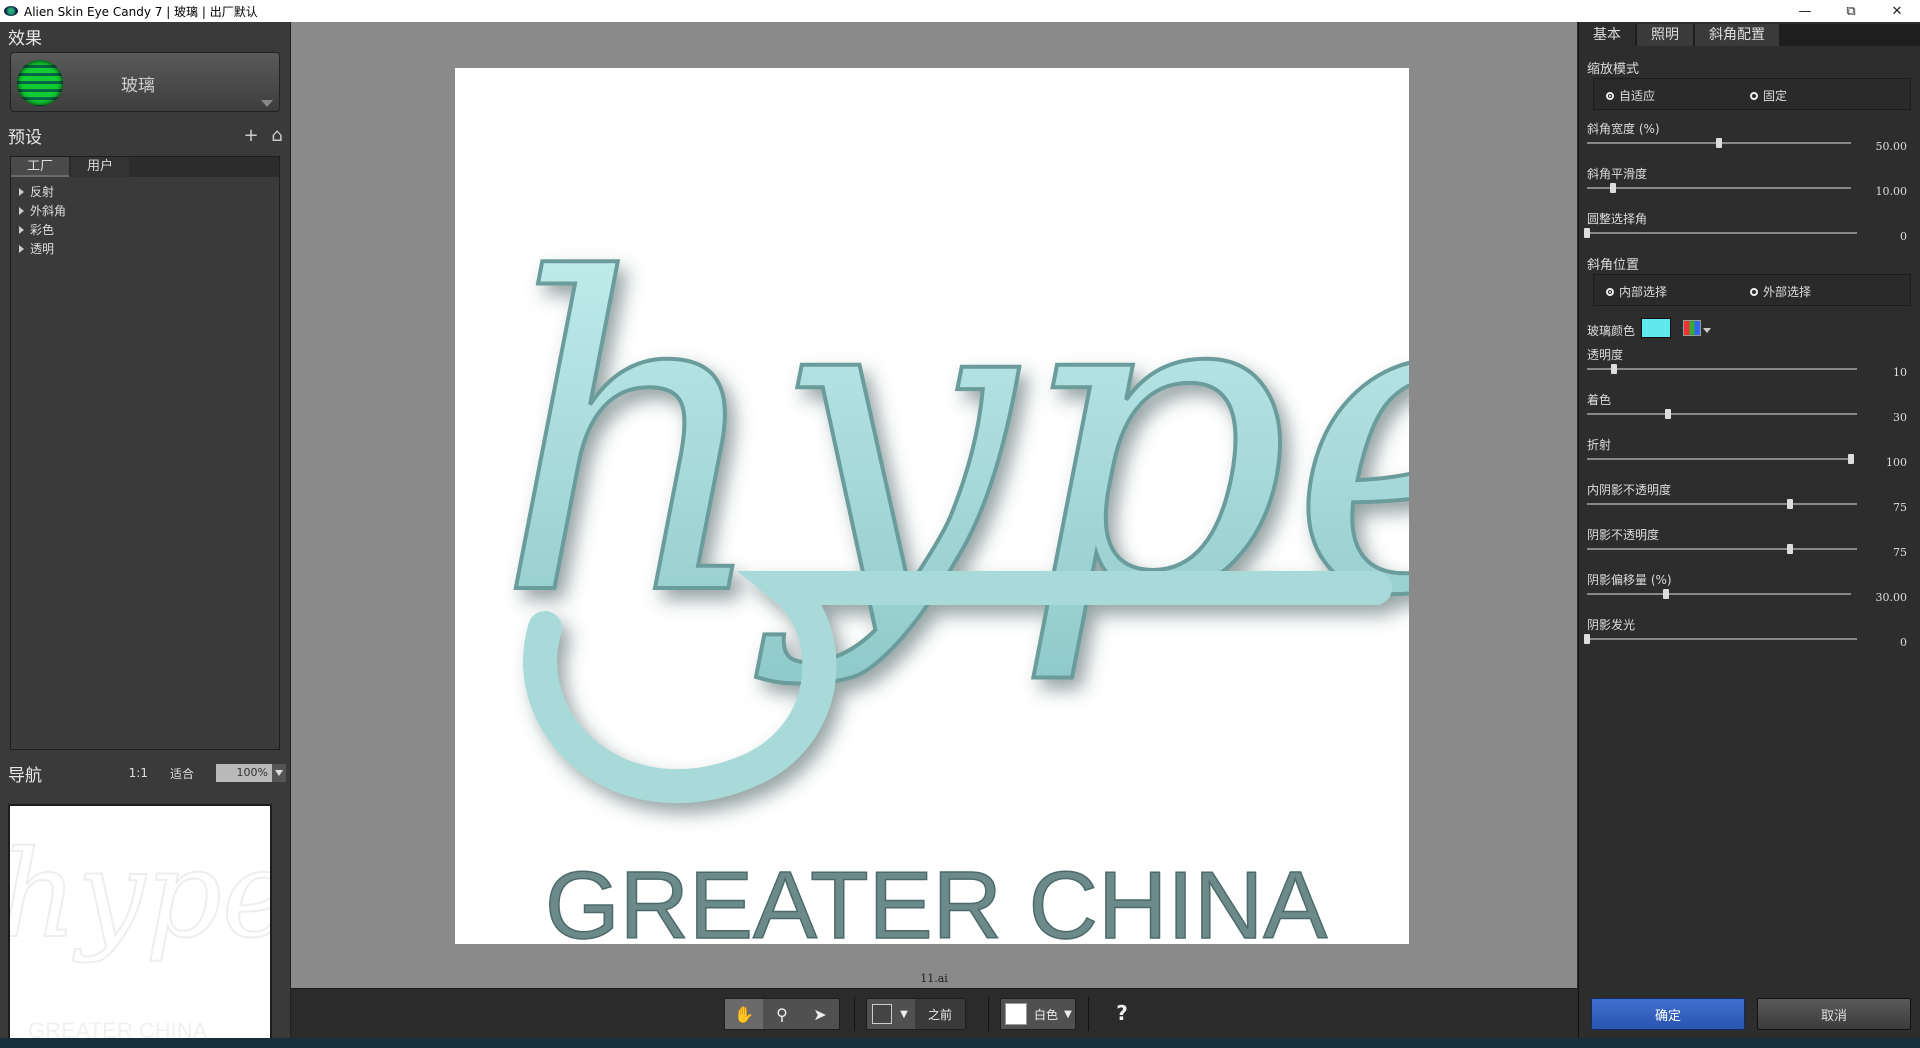 The width and height of the screenshot is (1920, 1048). What do you see at coordinates (25, 775) in the screenshot?
I see `navigation-title: 导航` at bounding box center [25, 775].